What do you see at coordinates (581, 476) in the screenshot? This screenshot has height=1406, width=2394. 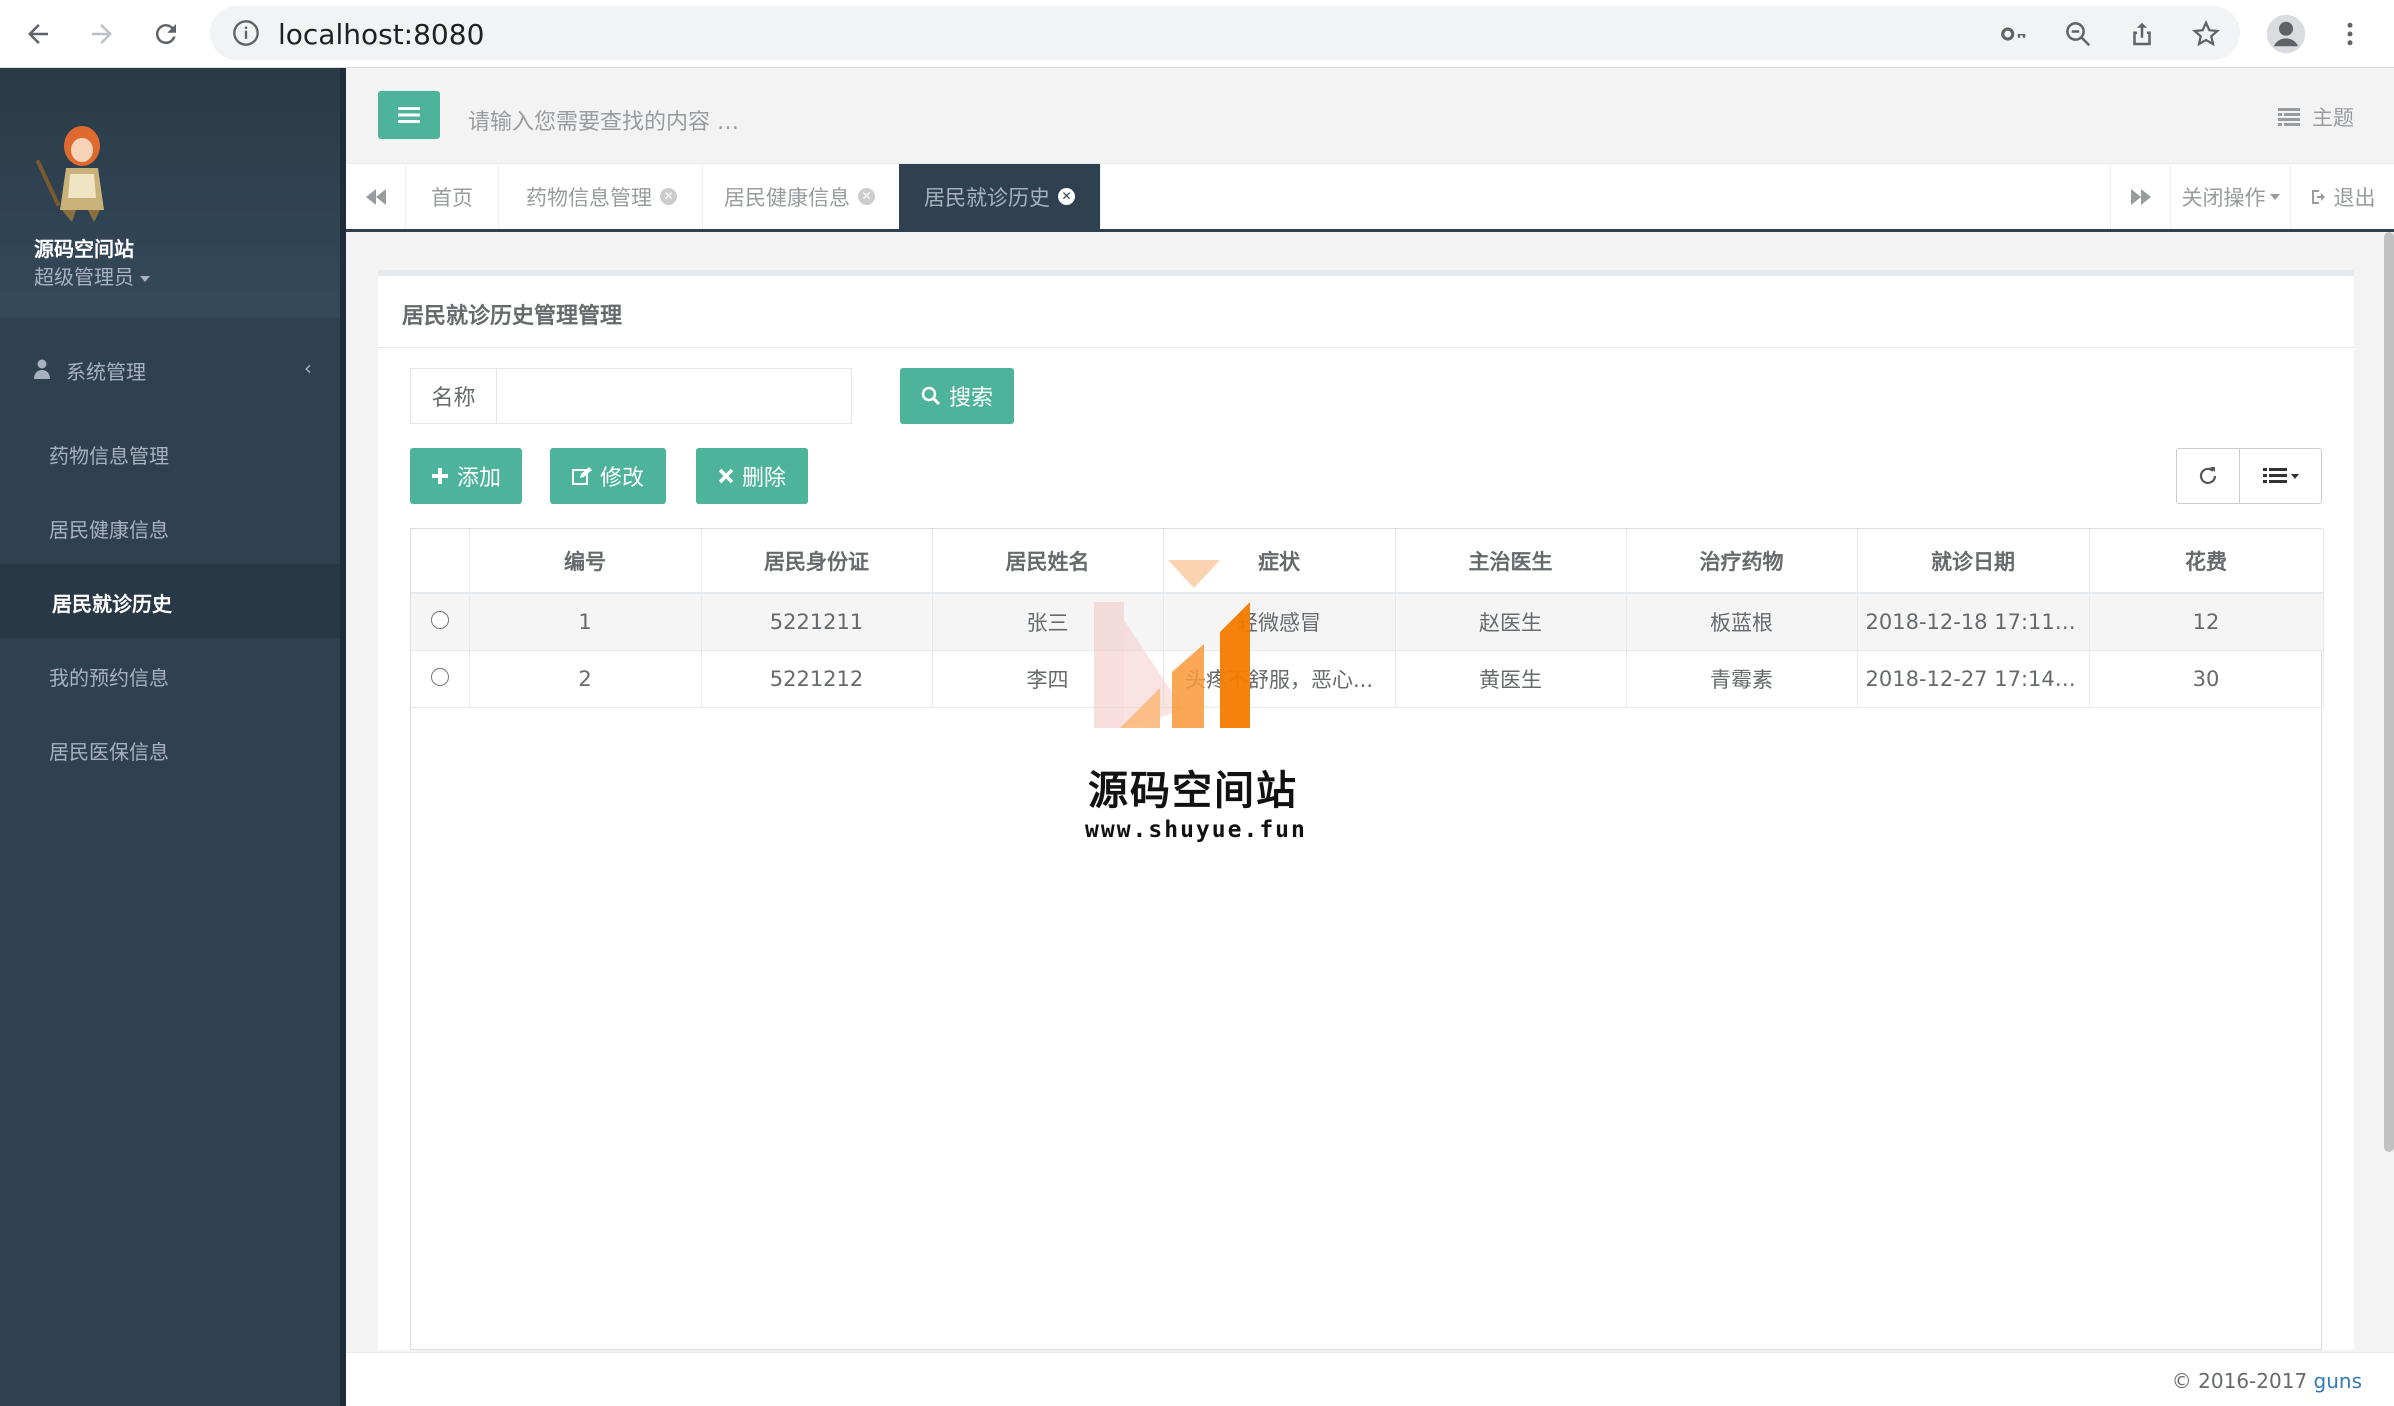 I see `edit-icon` at bounding box center [581, 476].